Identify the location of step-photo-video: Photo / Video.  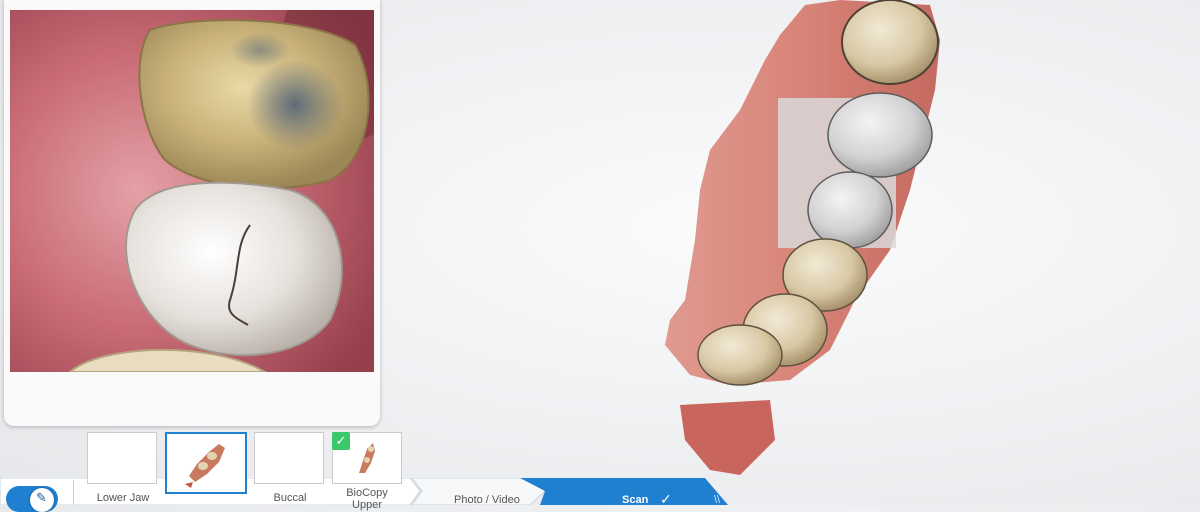
(487, 500).